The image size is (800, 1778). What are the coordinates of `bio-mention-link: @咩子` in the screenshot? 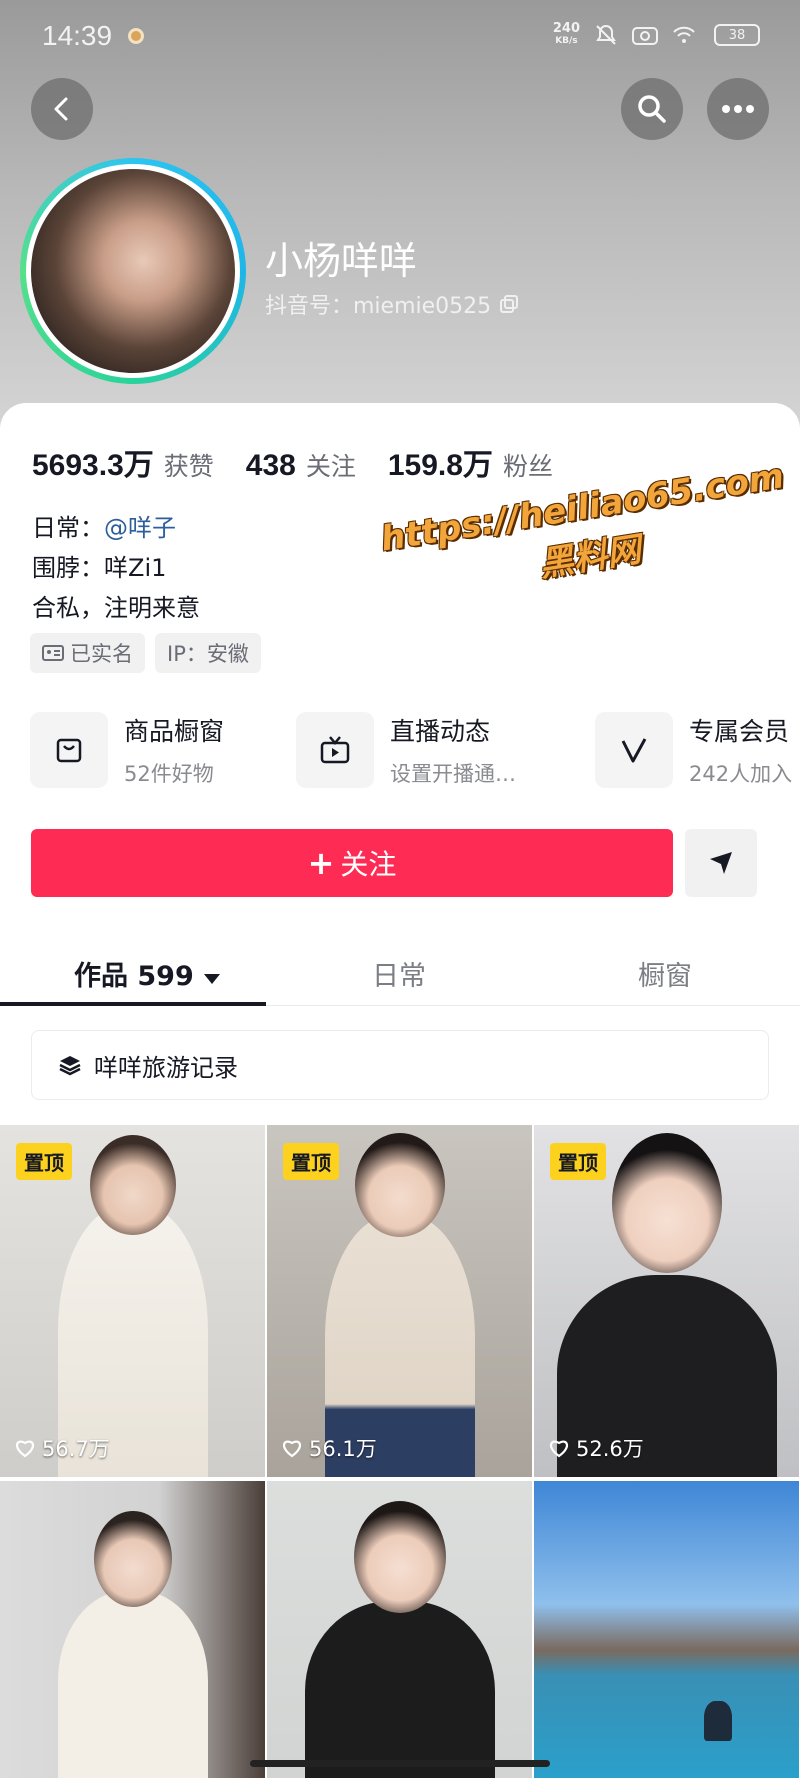 It's located at (140, 528).